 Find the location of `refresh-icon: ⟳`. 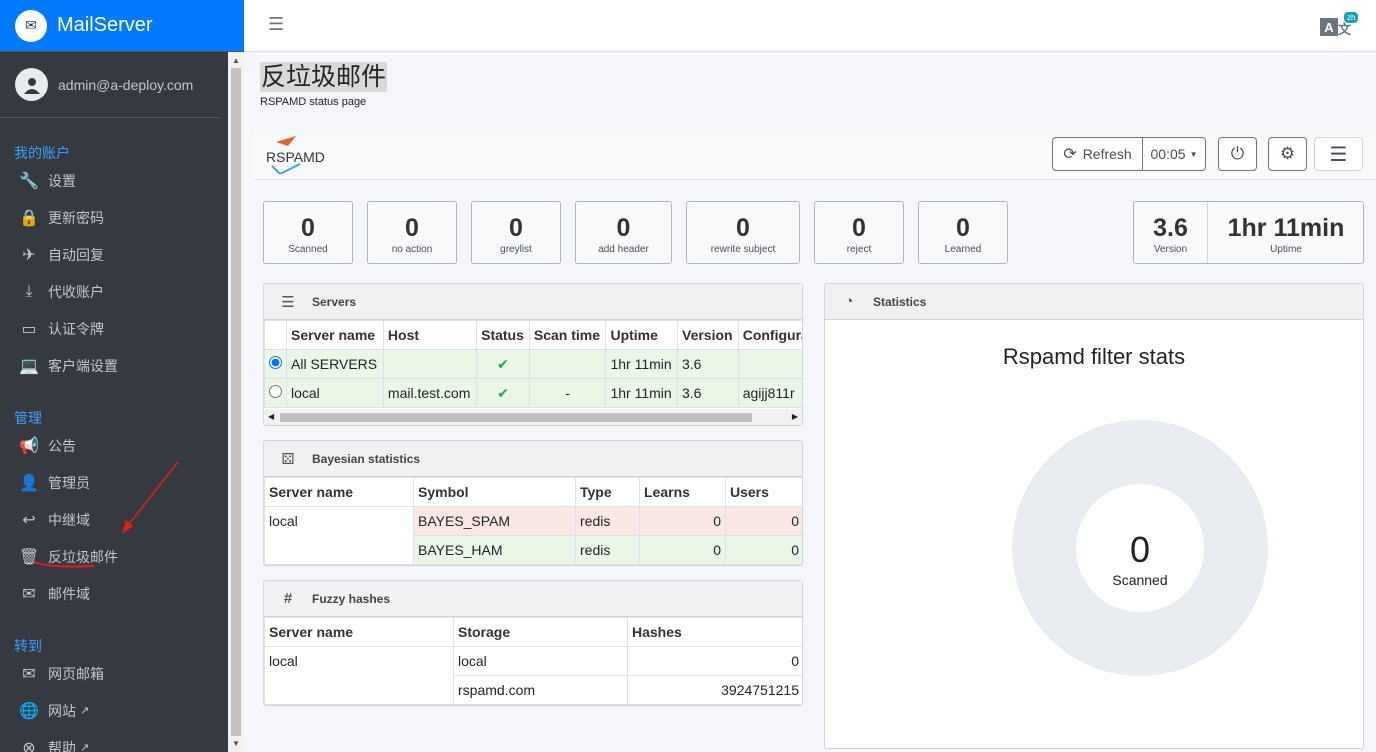

refresh-icon: ⟳ is located at coordinates (1070, 154).